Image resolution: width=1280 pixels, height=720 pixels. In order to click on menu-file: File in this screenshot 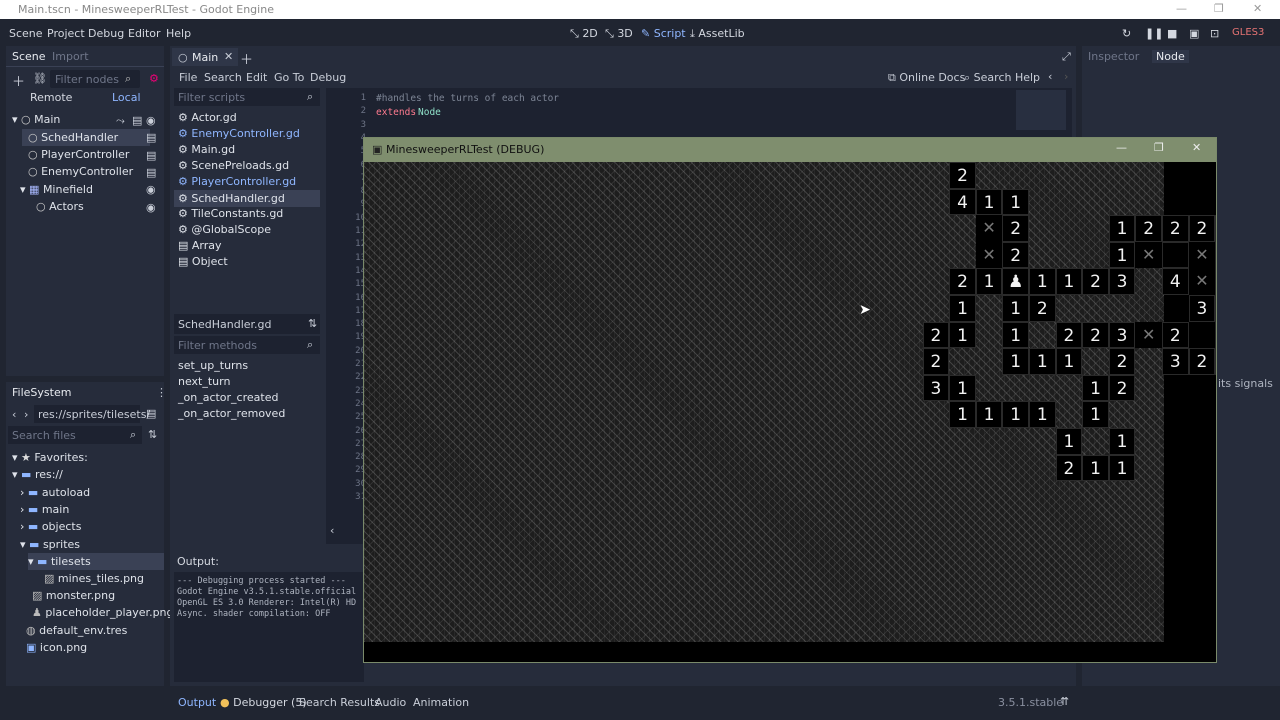, I will do `click(188, 77)`.